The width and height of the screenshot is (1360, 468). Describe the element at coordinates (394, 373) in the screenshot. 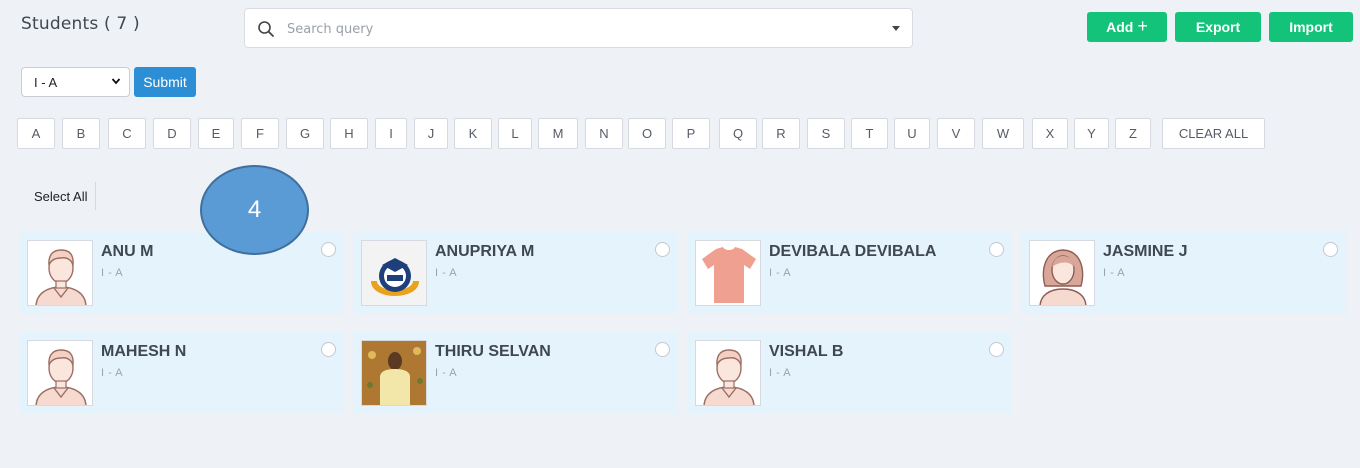

I see `student-photo` at that location.